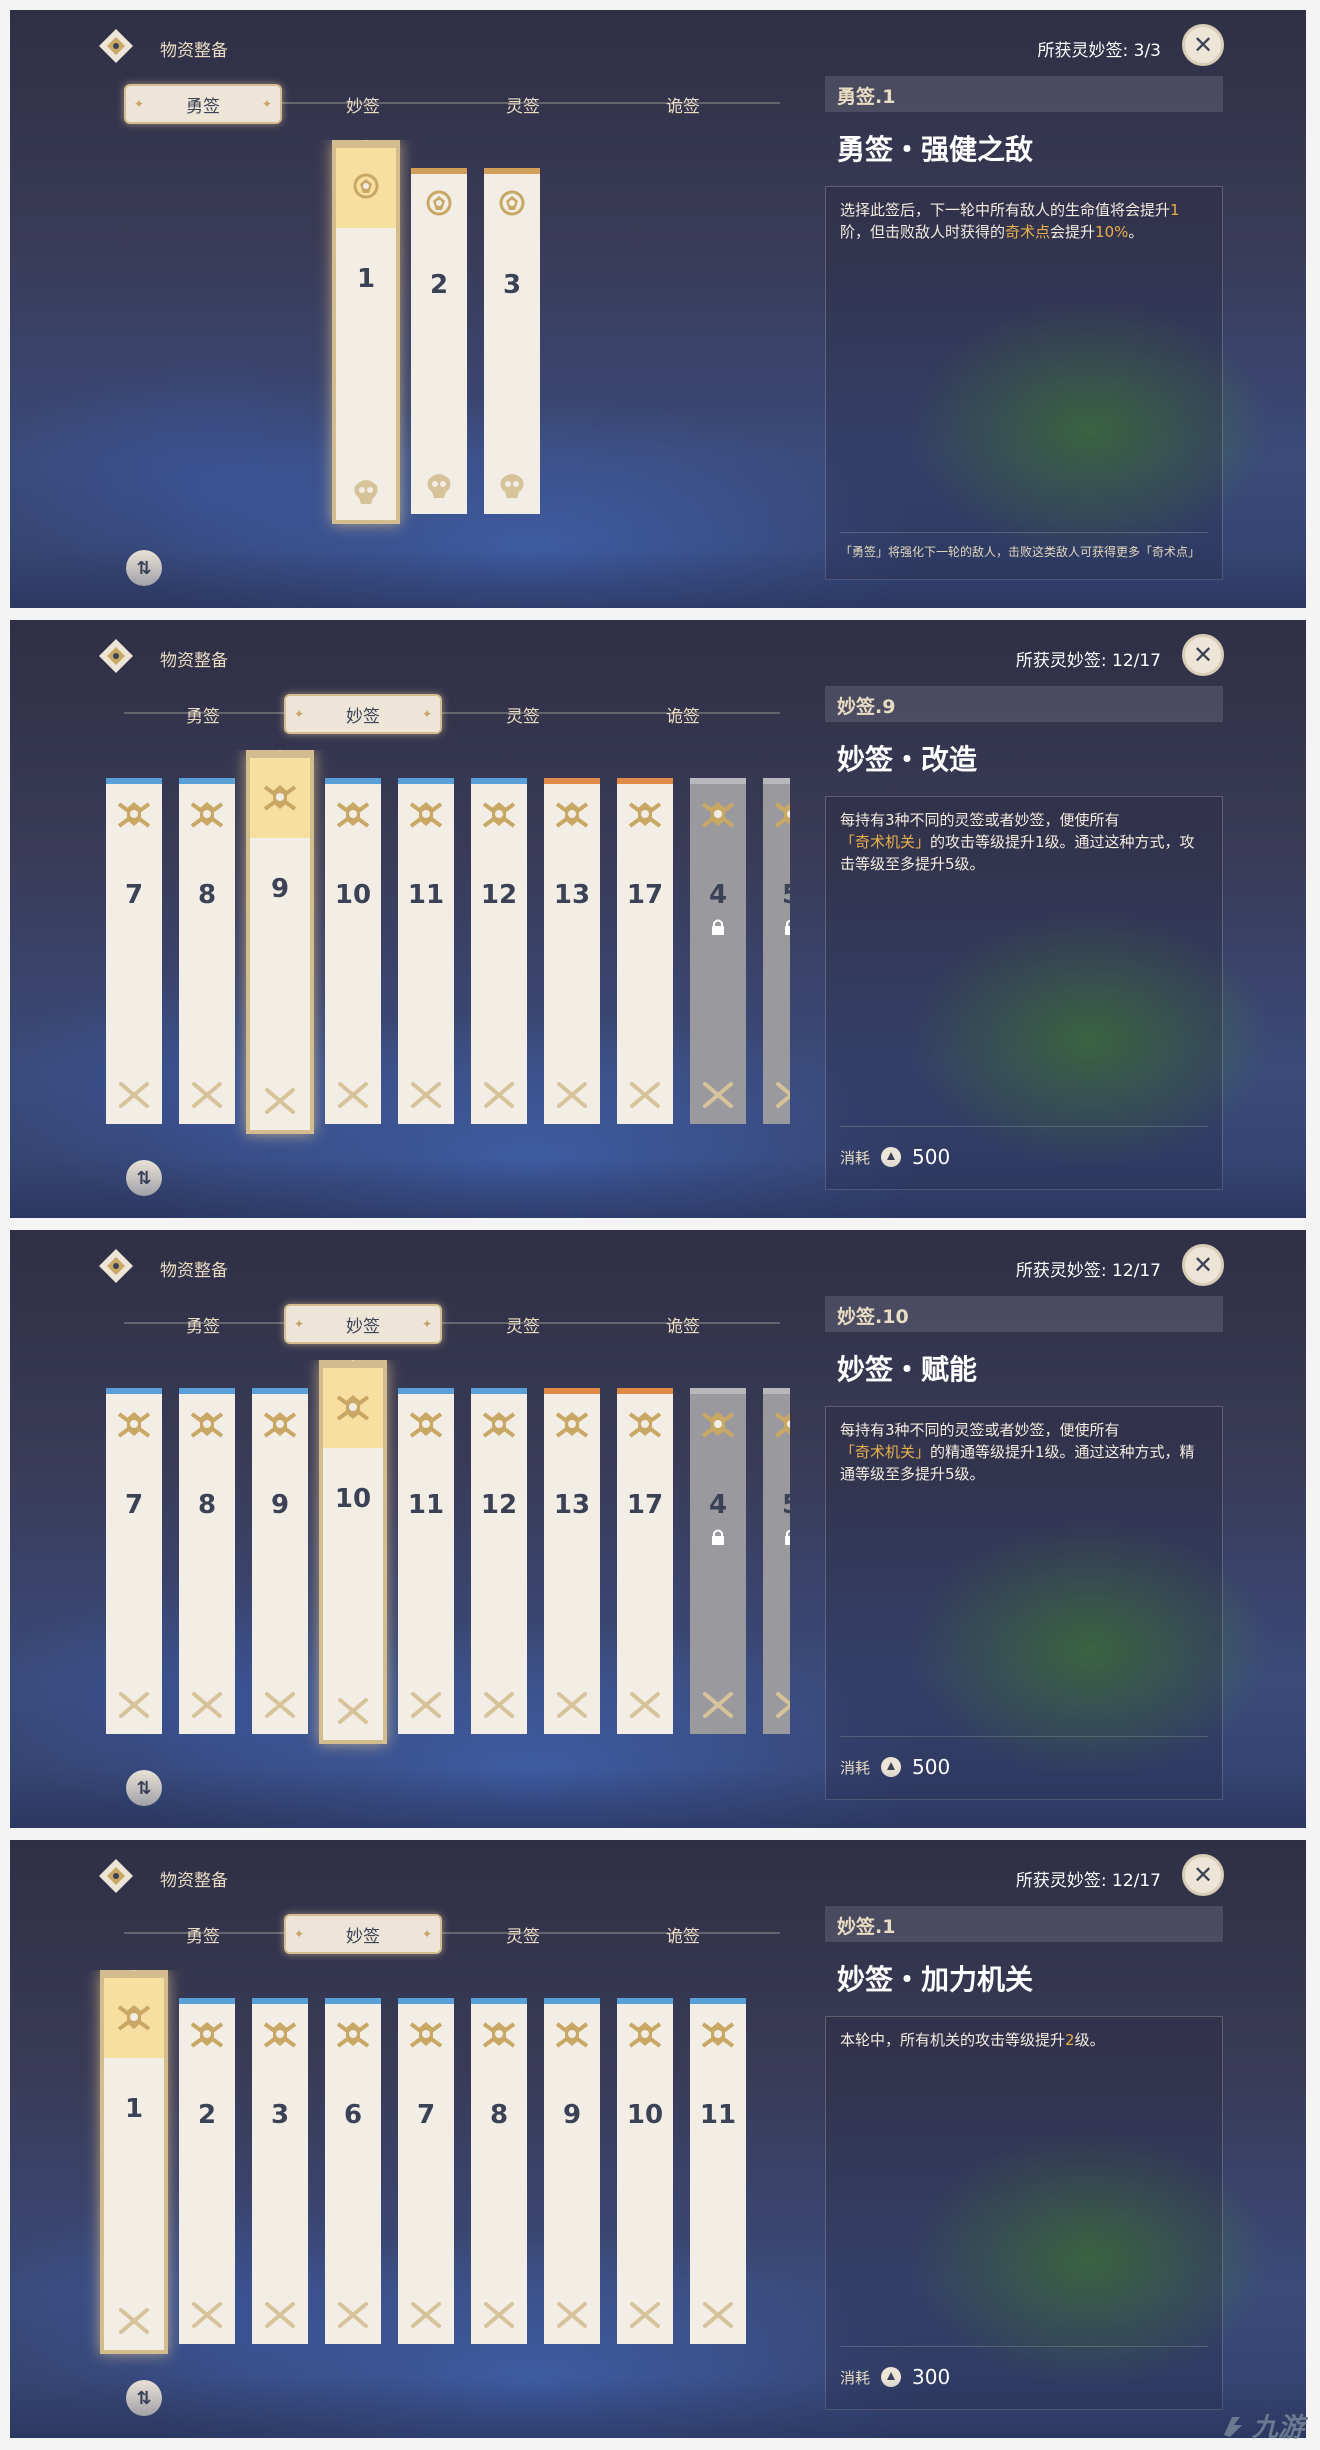  What do you see at coordinates (935, 149) in the screenshot?
I see `detail-title: 勇签・强健之敌` at bounding box center [935, 149].